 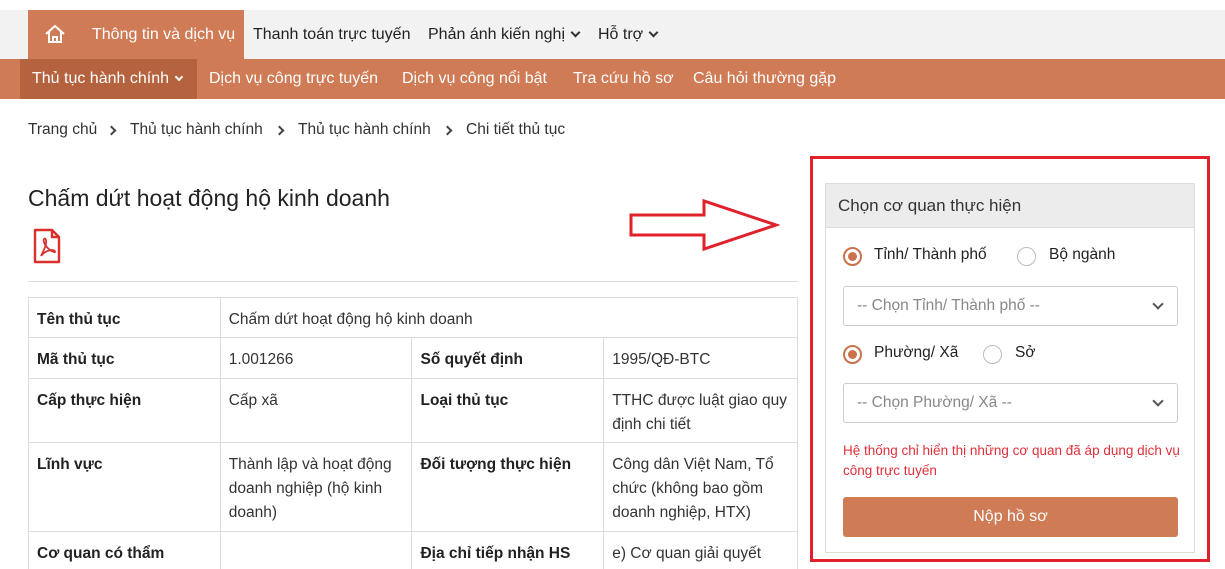 I want to click on sub-nav-item-faq: Câu hỏi thường gặp, so click(x=764, y=79).